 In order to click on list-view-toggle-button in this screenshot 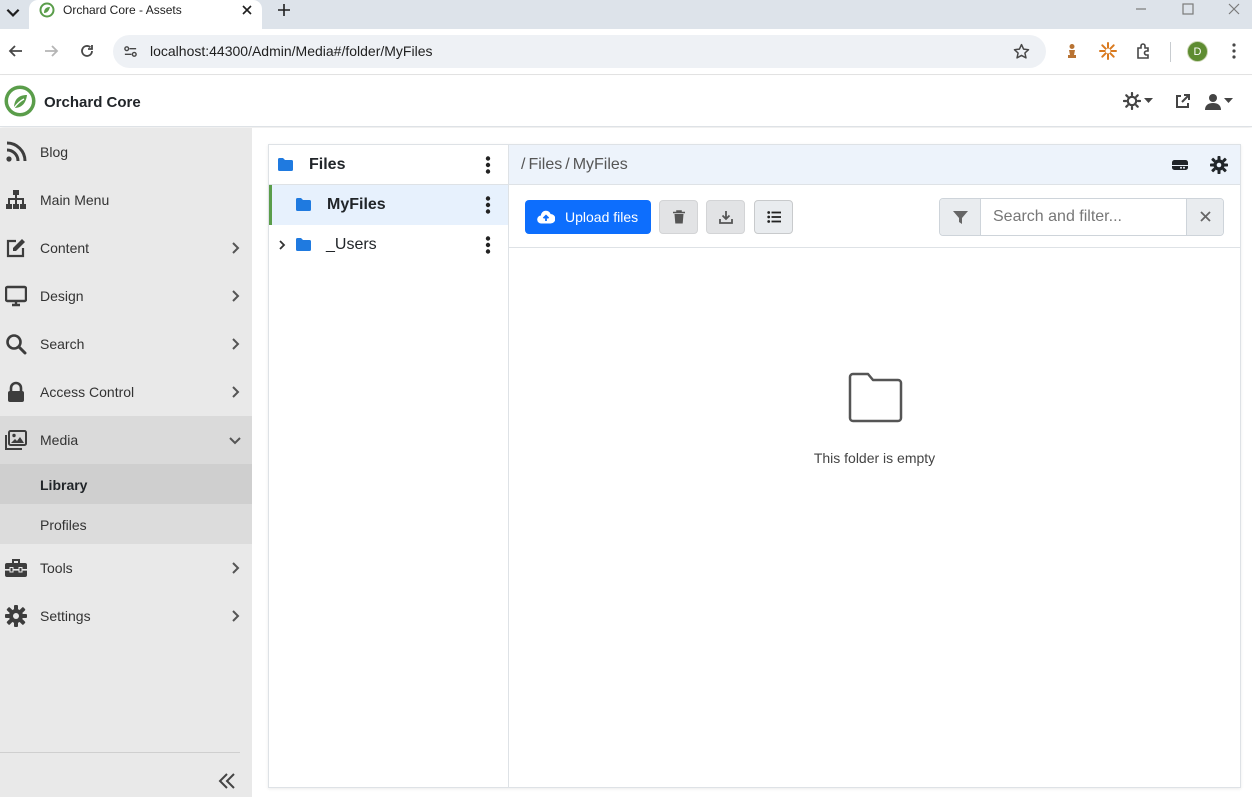, I will do `click(773, 217)`.